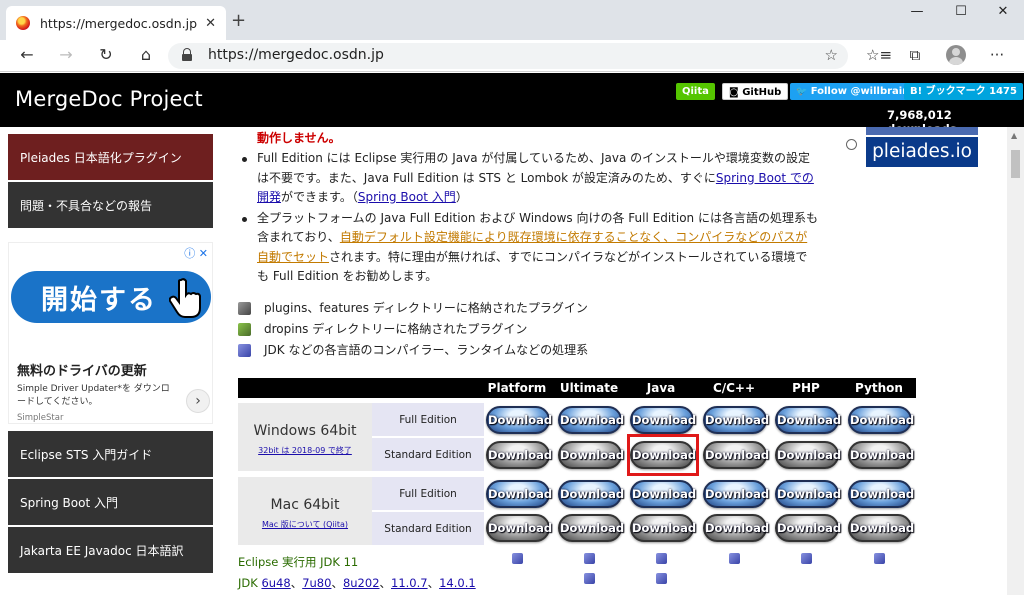 The height and width of the screenshot is (595, 1024). I want to click on download-button-win-standard-ultimate: Download, so click(591, 455).